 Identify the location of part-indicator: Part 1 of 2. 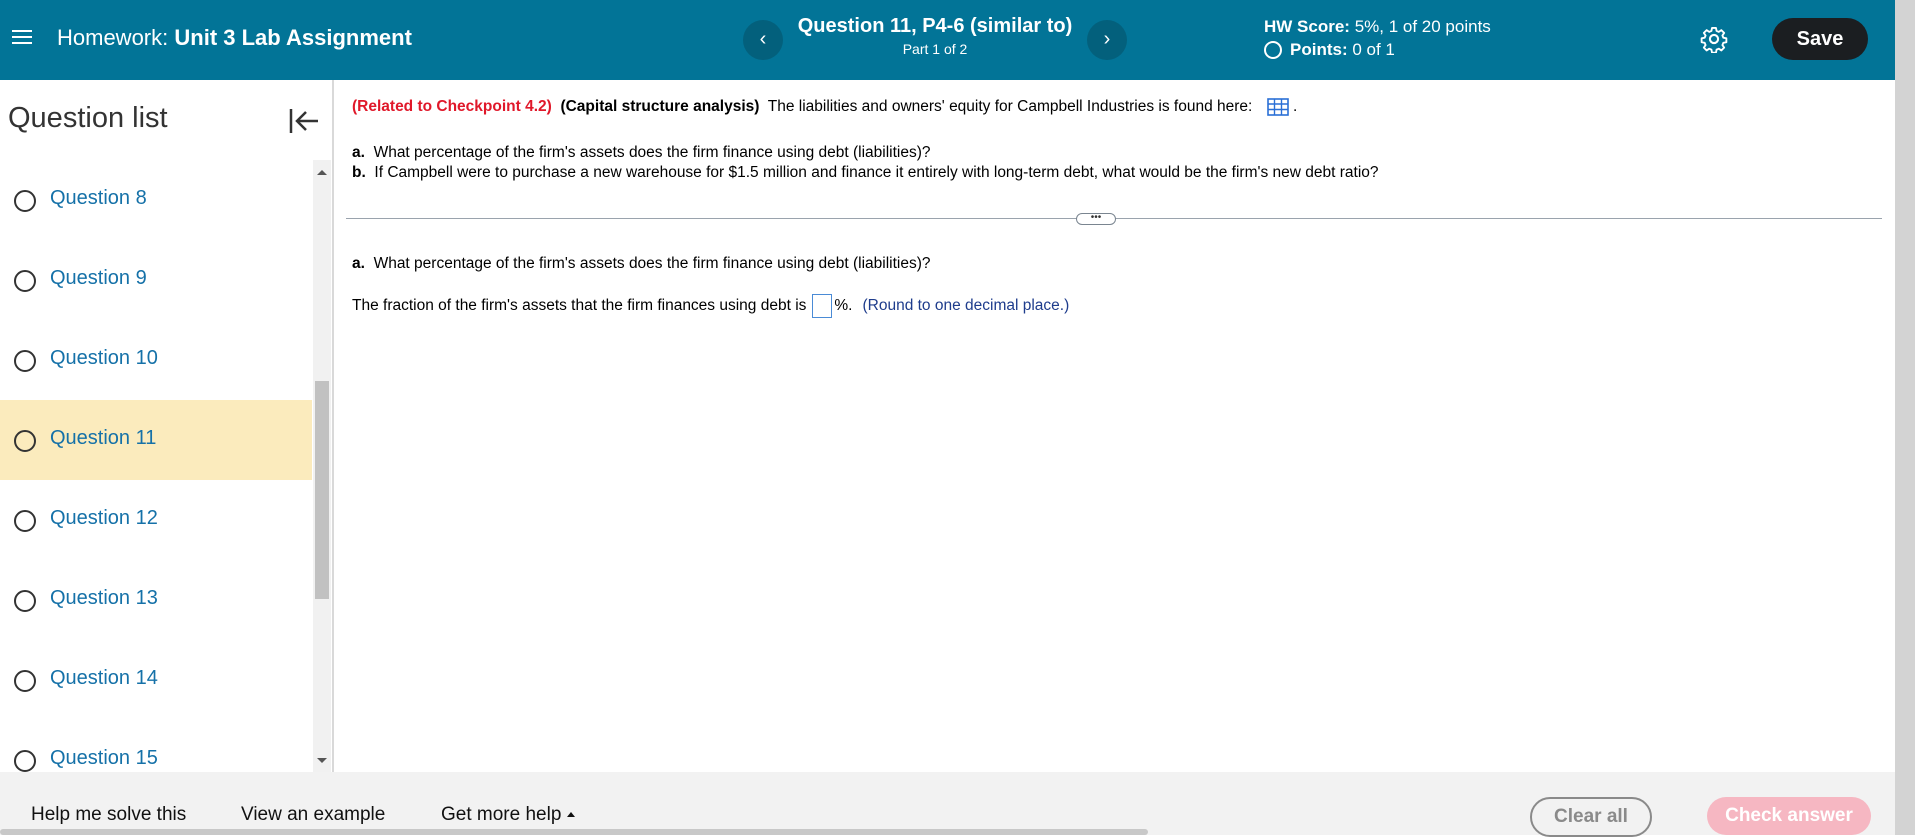
(935, 49).